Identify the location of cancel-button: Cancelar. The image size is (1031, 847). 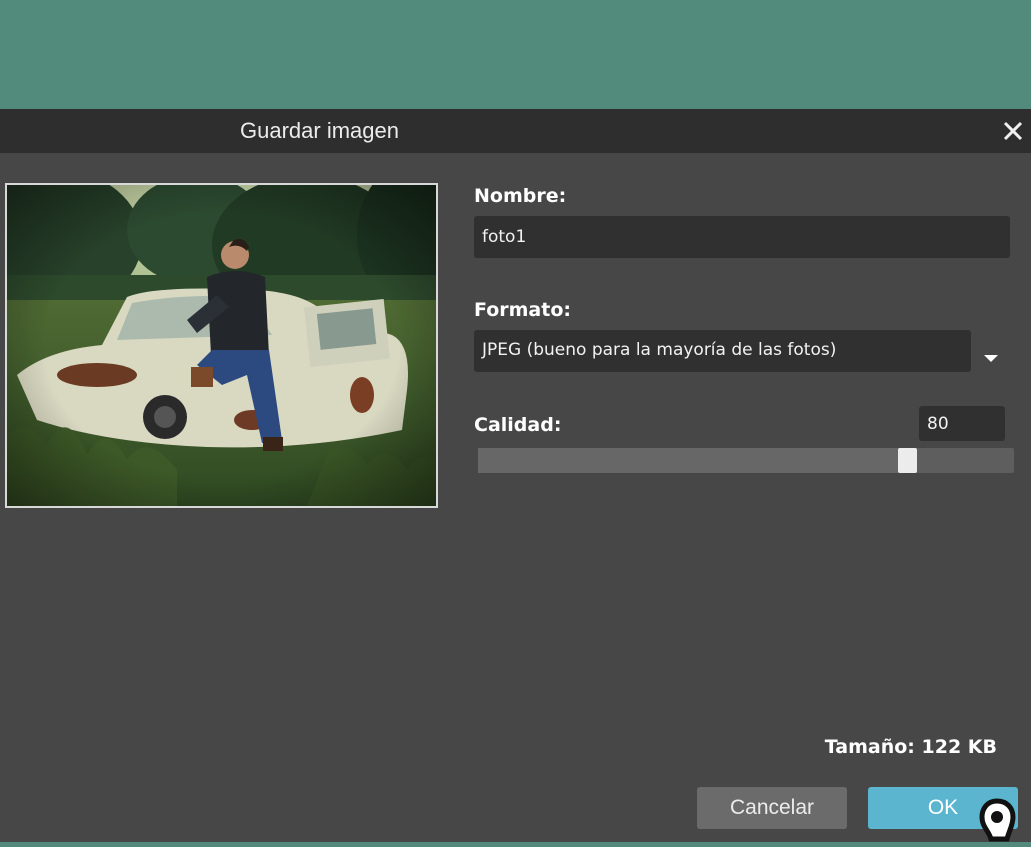
(772, 808).